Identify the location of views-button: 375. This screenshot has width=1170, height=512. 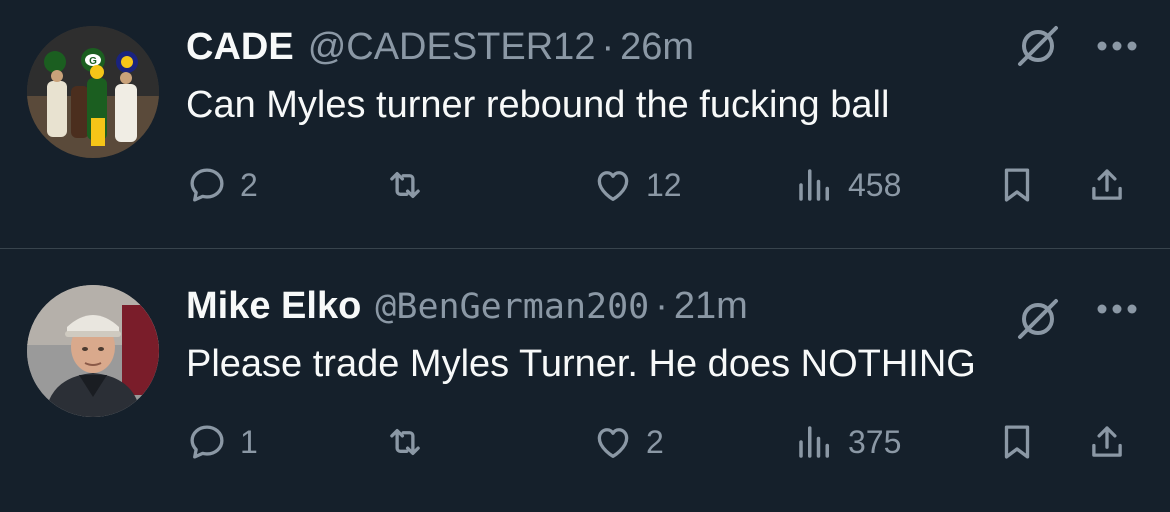
(847, 442).